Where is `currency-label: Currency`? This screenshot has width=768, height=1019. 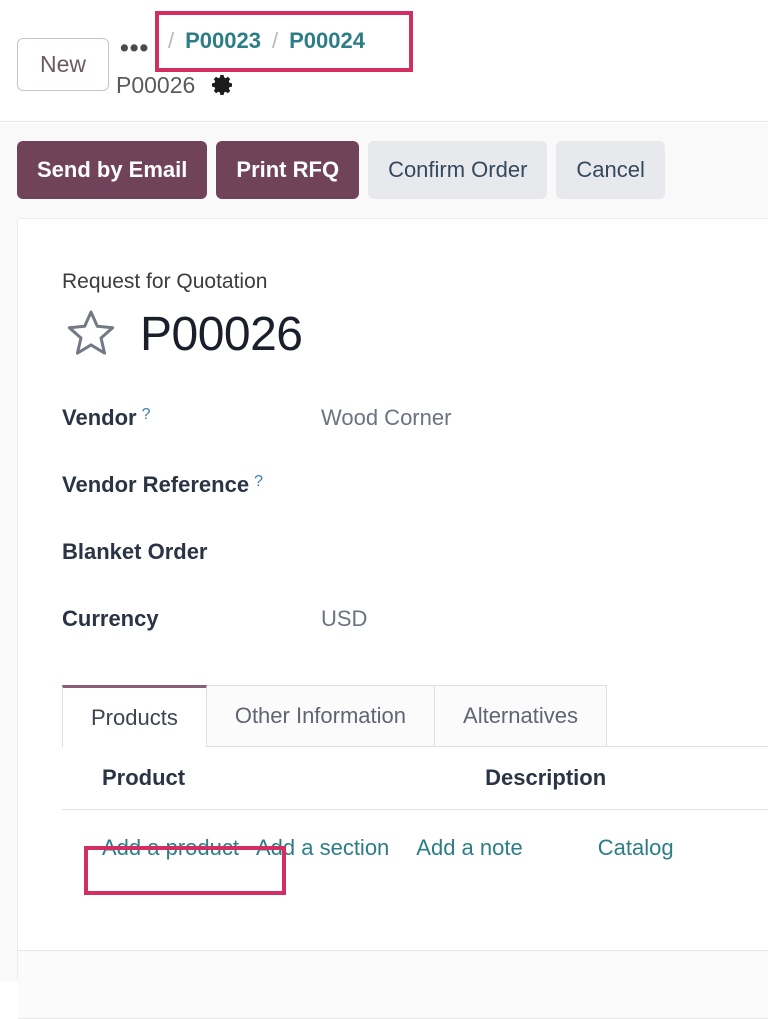 currency-label: Currency is located at coordinates (191, 619).